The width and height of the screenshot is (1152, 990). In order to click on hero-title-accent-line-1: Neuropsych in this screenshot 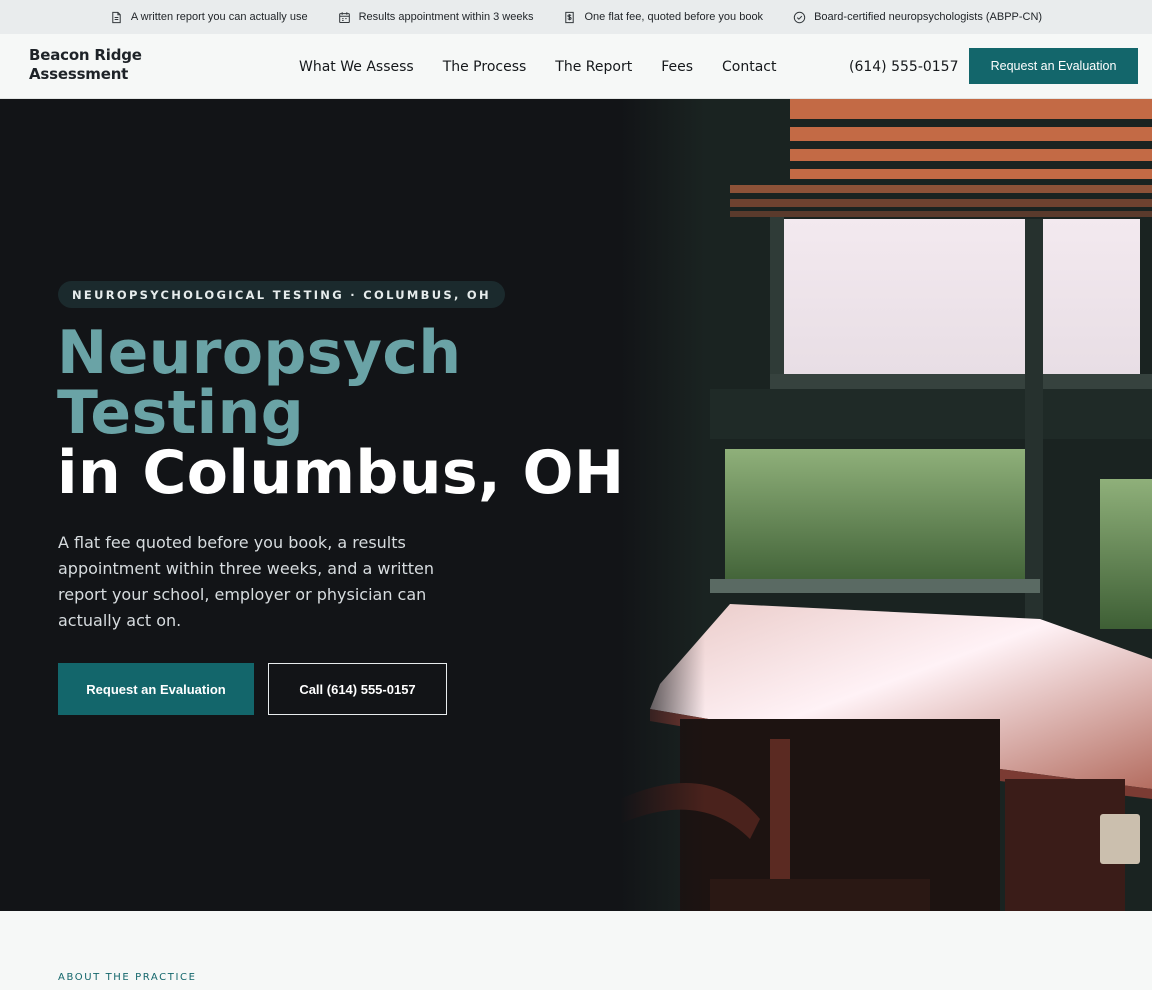, I will do `click(259, 353)`.